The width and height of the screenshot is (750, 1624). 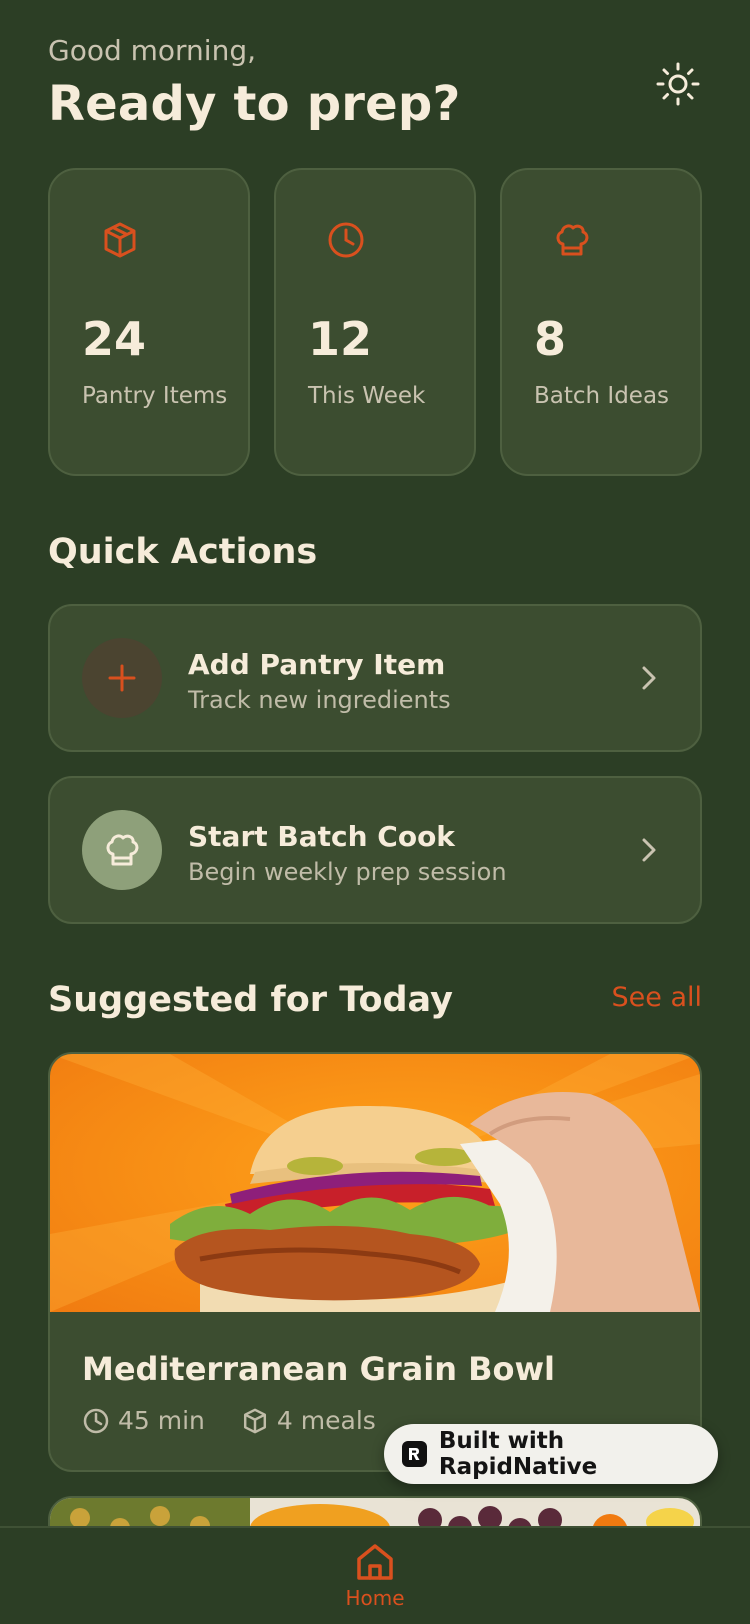 What do you see at coordinates (375, 1598) in the screenshot?
I see `tab-home-label: Home` at bounding box center [375, 1598].